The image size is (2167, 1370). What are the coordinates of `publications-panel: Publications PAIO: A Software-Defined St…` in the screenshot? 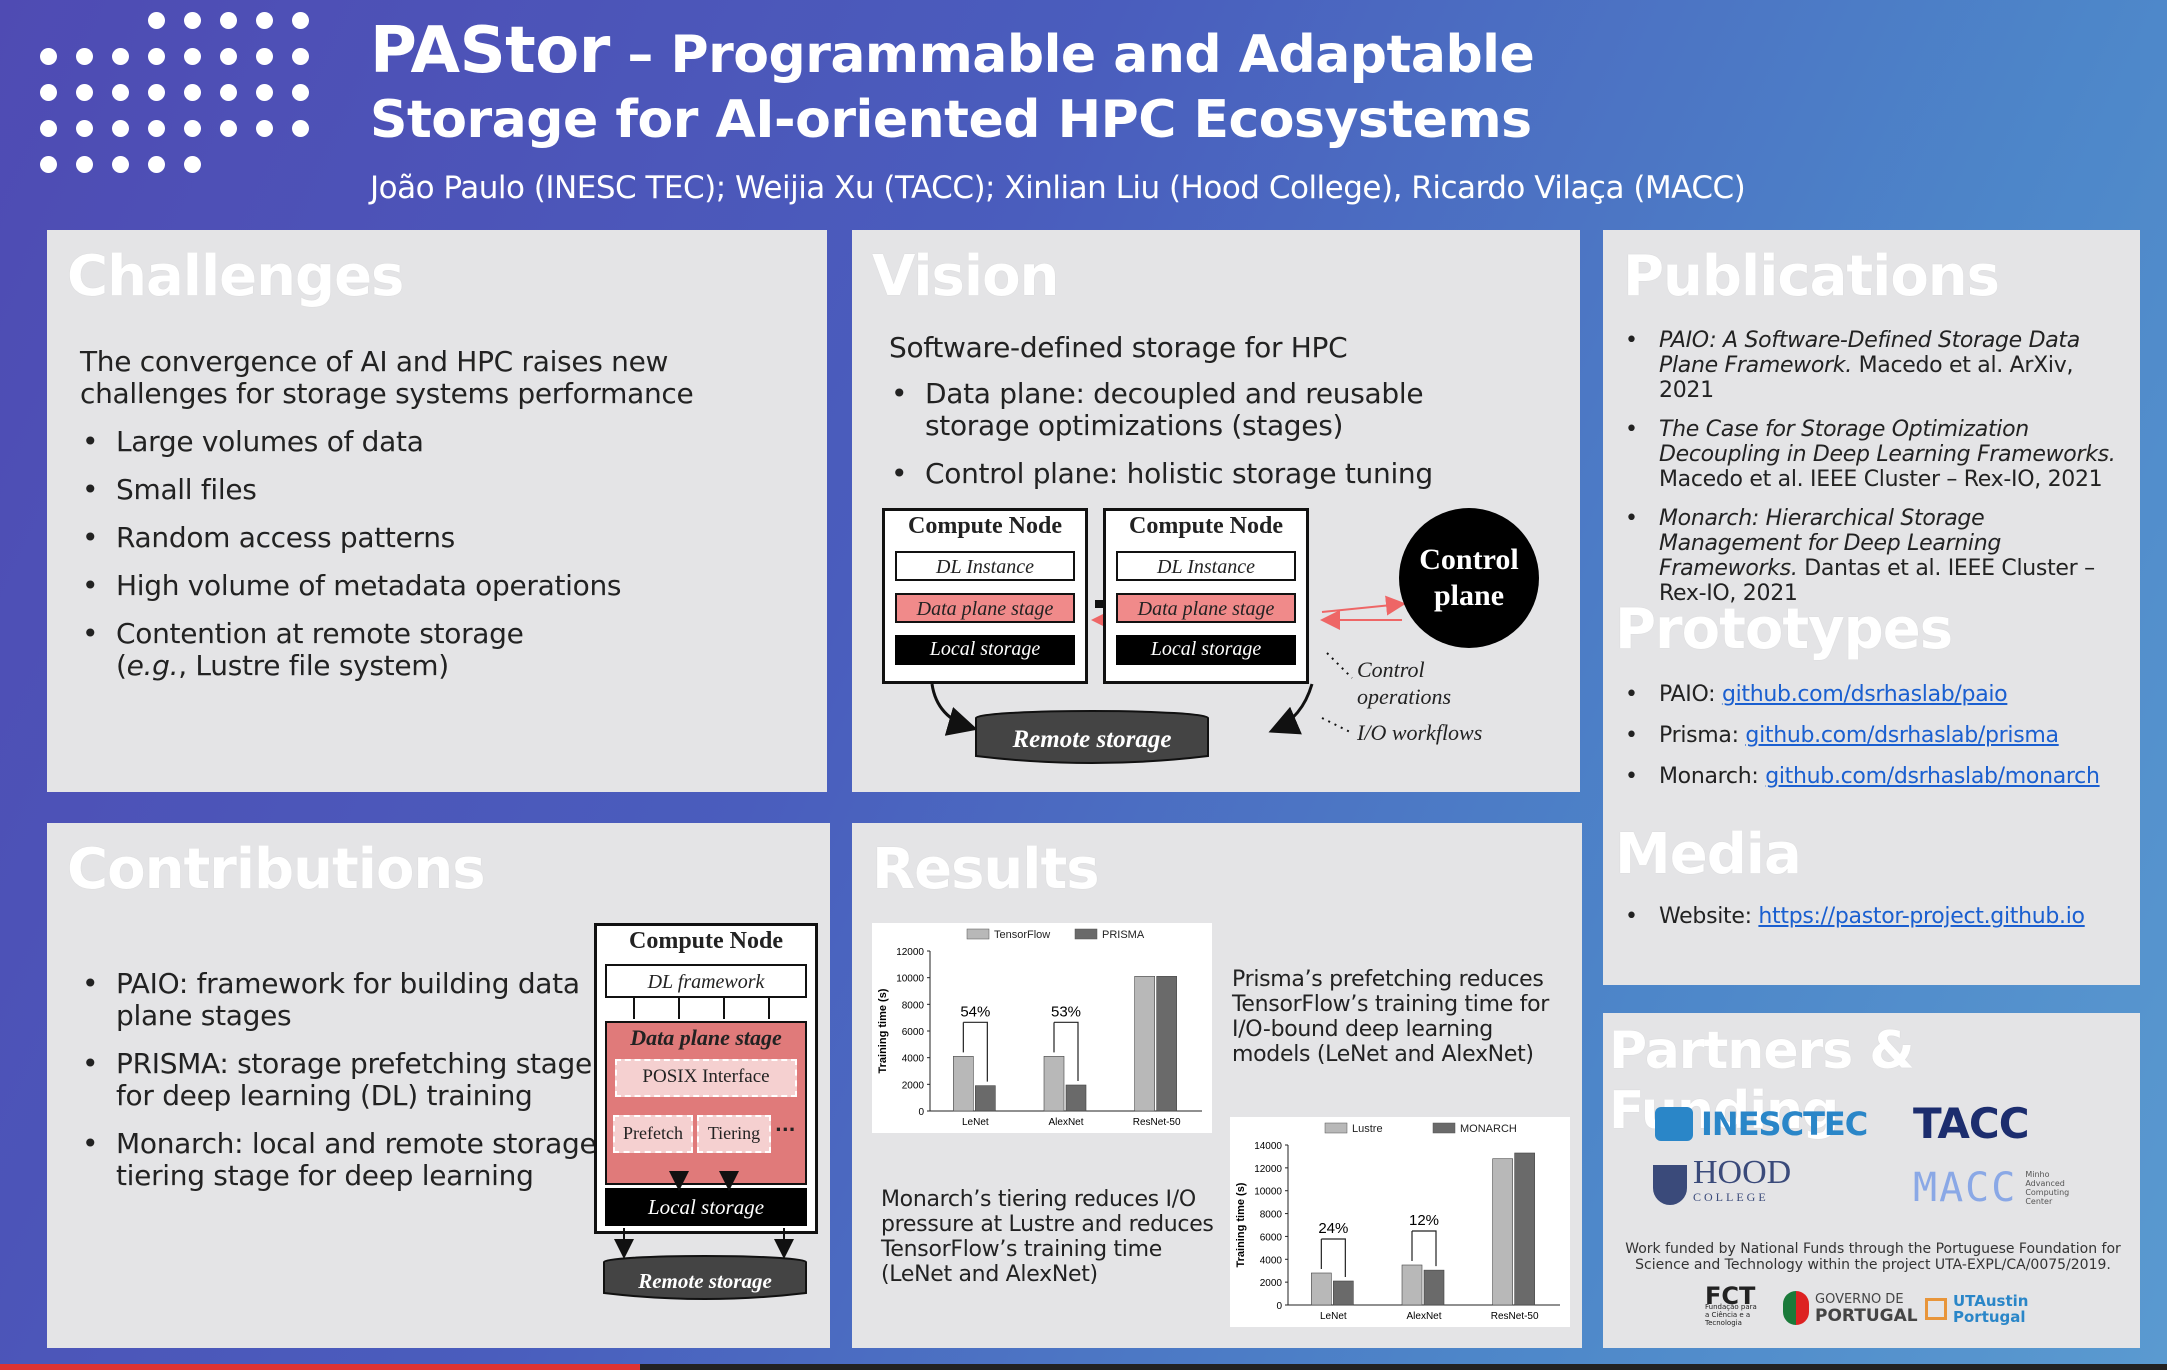 It's located at (1871, 607).